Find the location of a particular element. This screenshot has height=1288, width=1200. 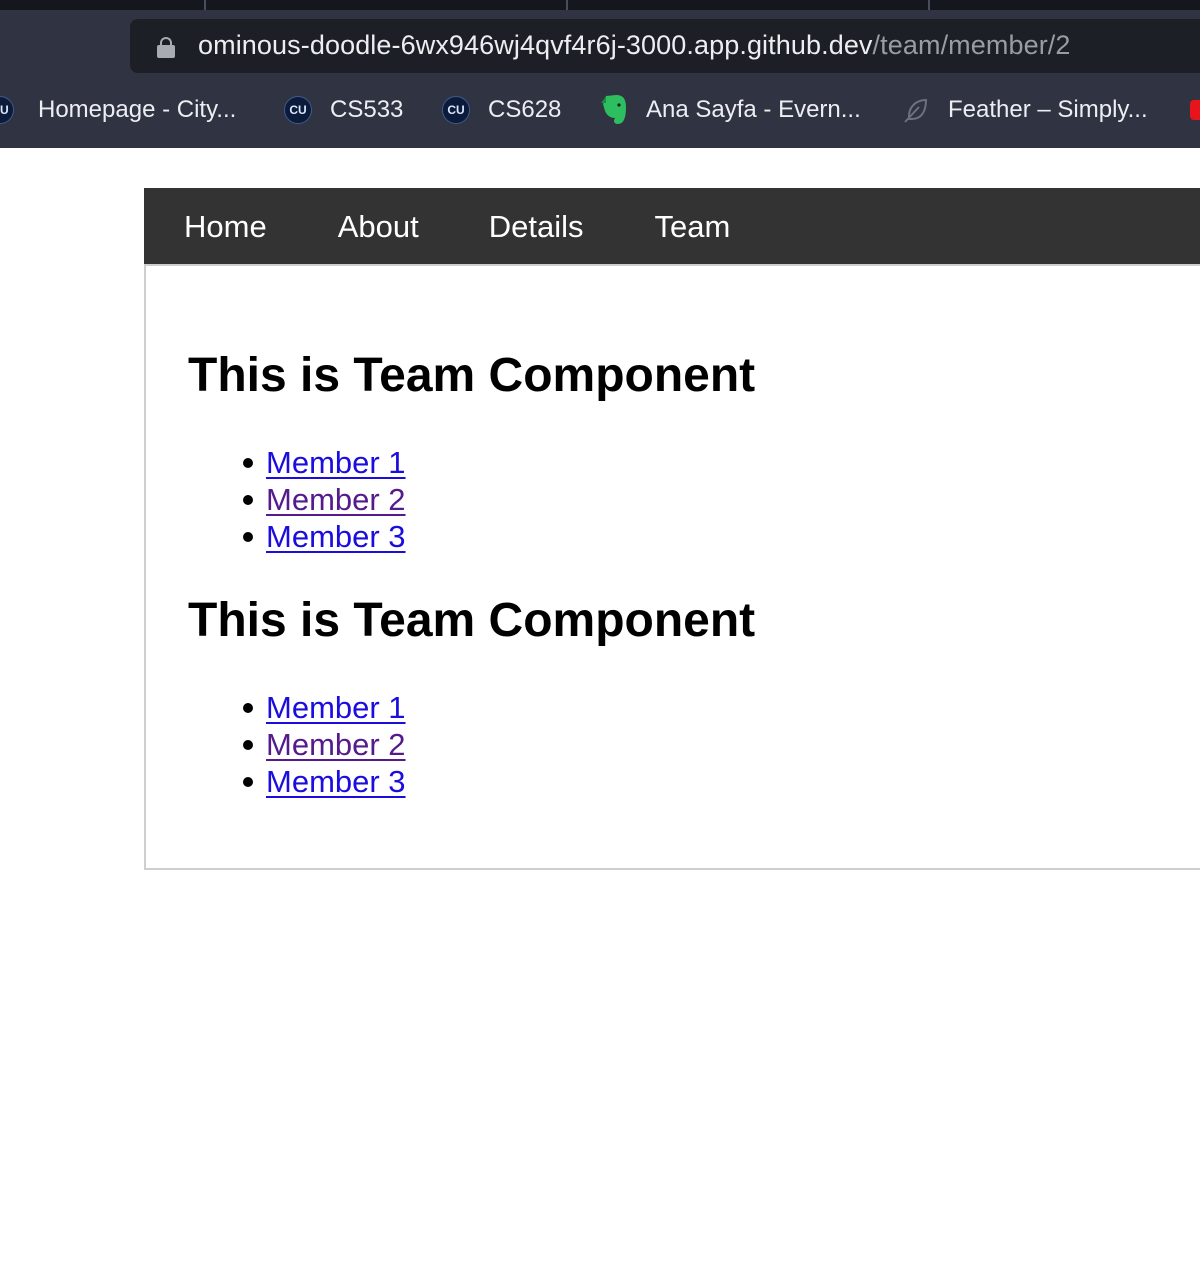

main-navbar: Home About Details Team is located at coordinates (672, 226).